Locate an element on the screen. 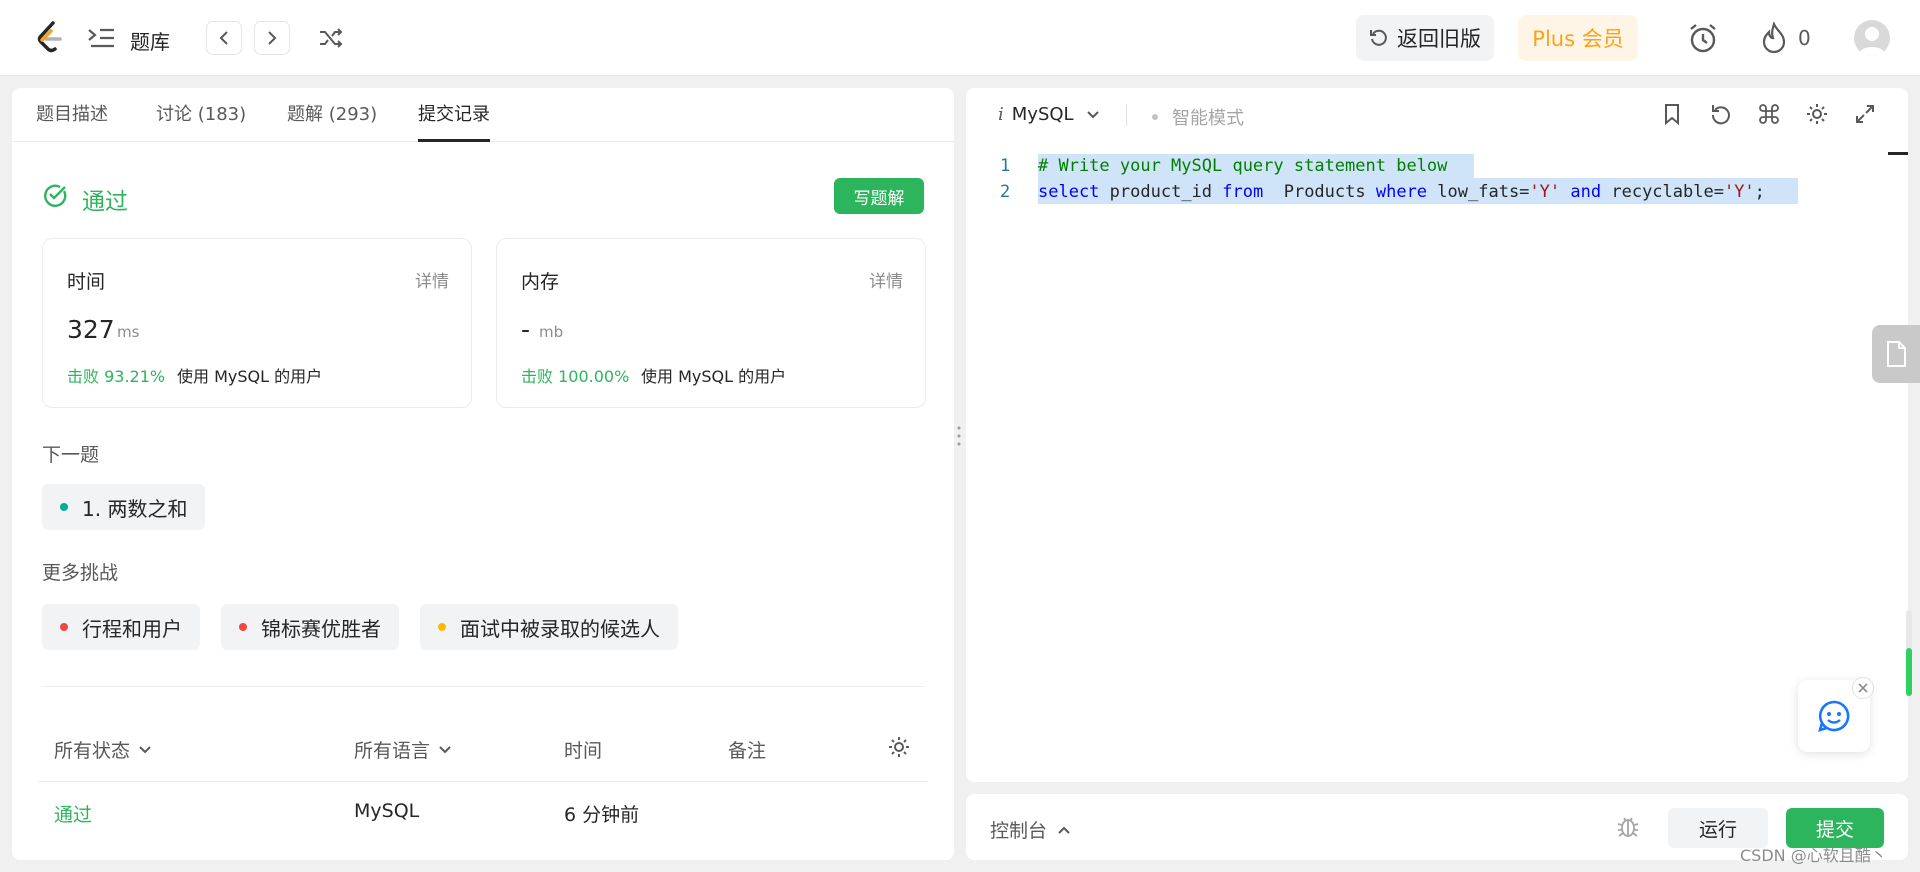  challenge-chip: 面试中被录取的候选人 is located at coordinates (549, 627).